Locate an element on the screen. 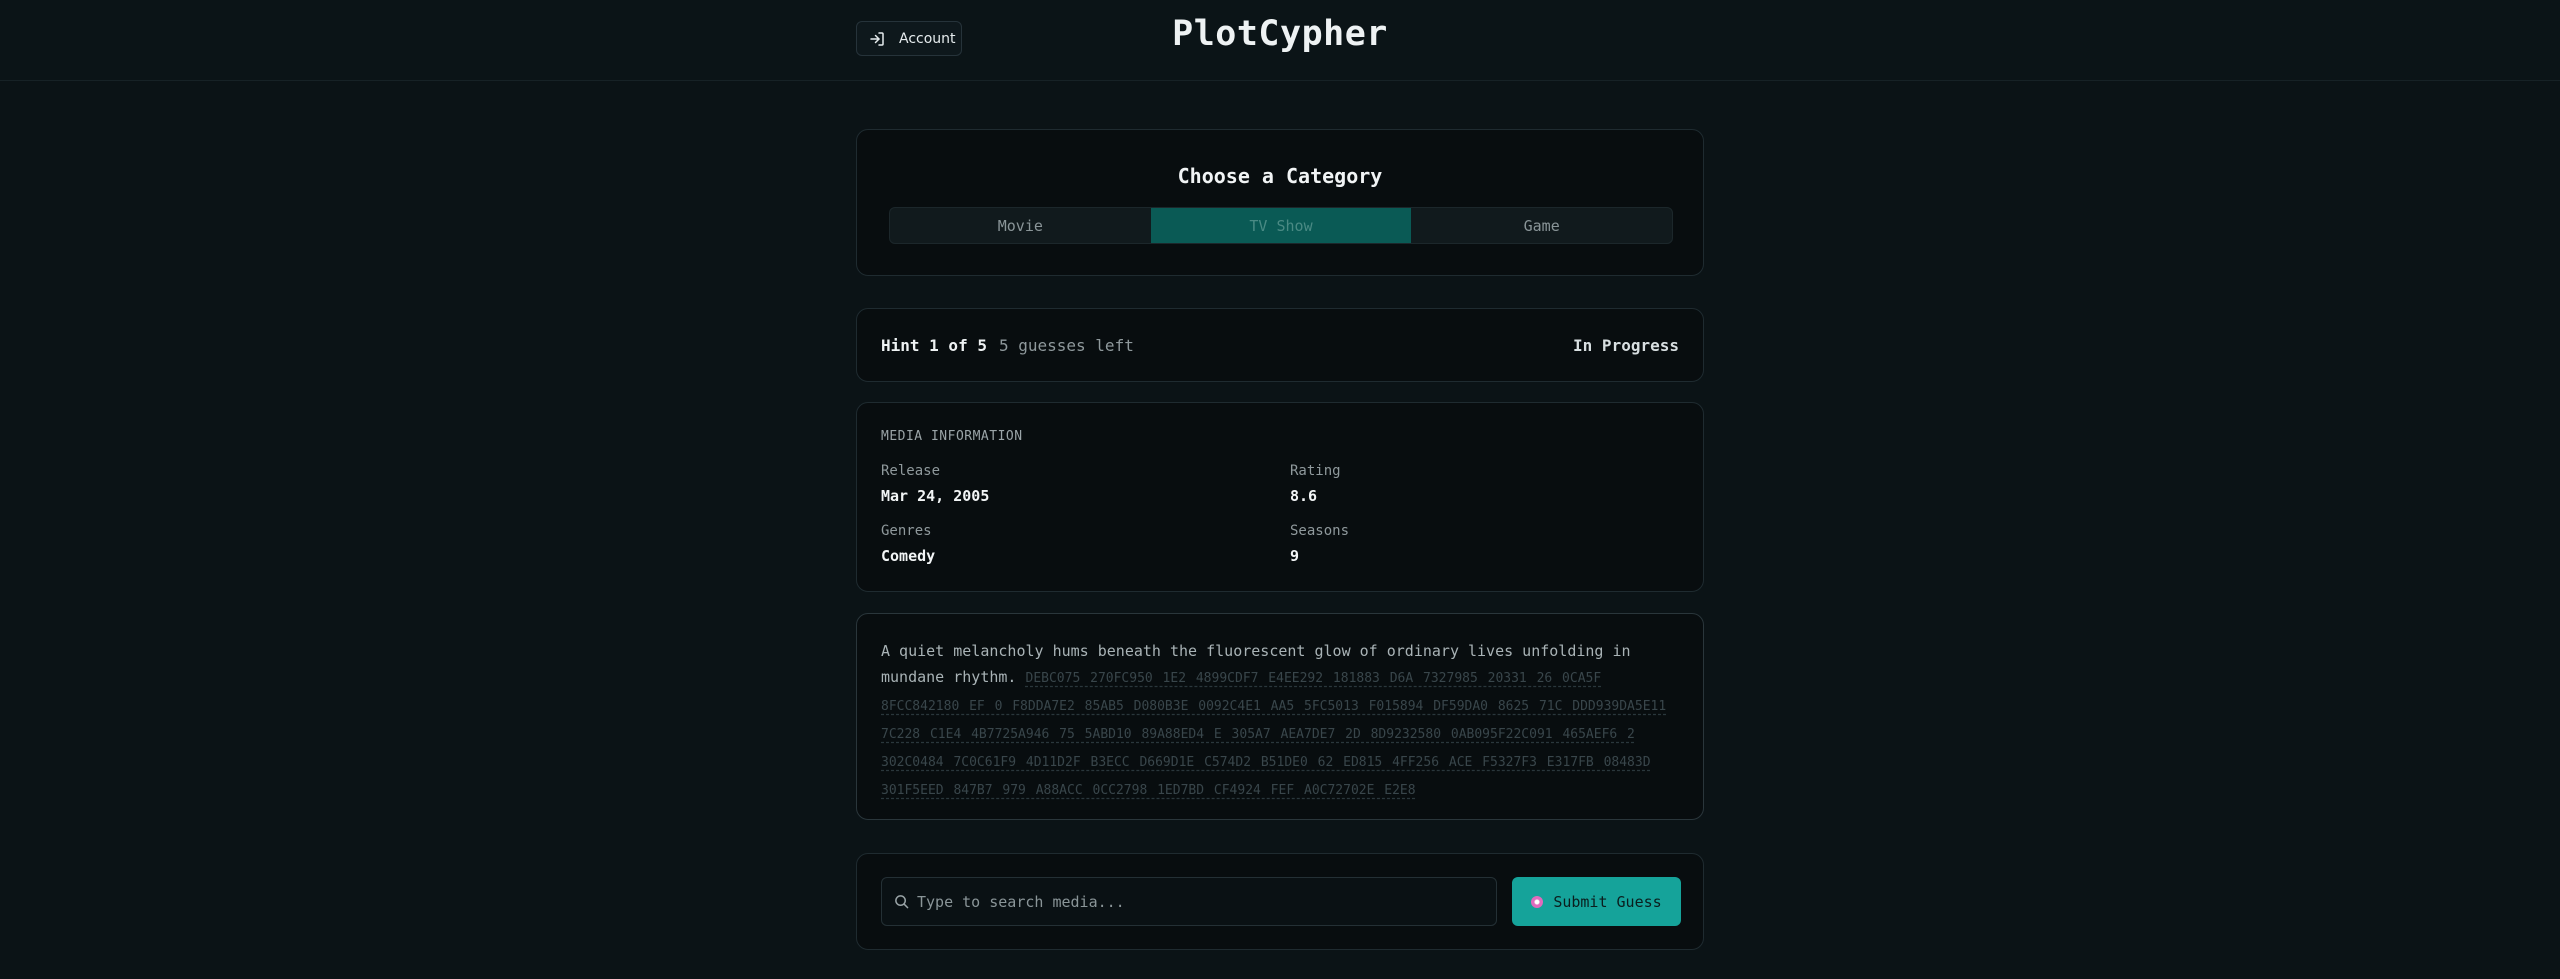  top-bar: Account PlotCypher is located at coordinates (1280, 40).